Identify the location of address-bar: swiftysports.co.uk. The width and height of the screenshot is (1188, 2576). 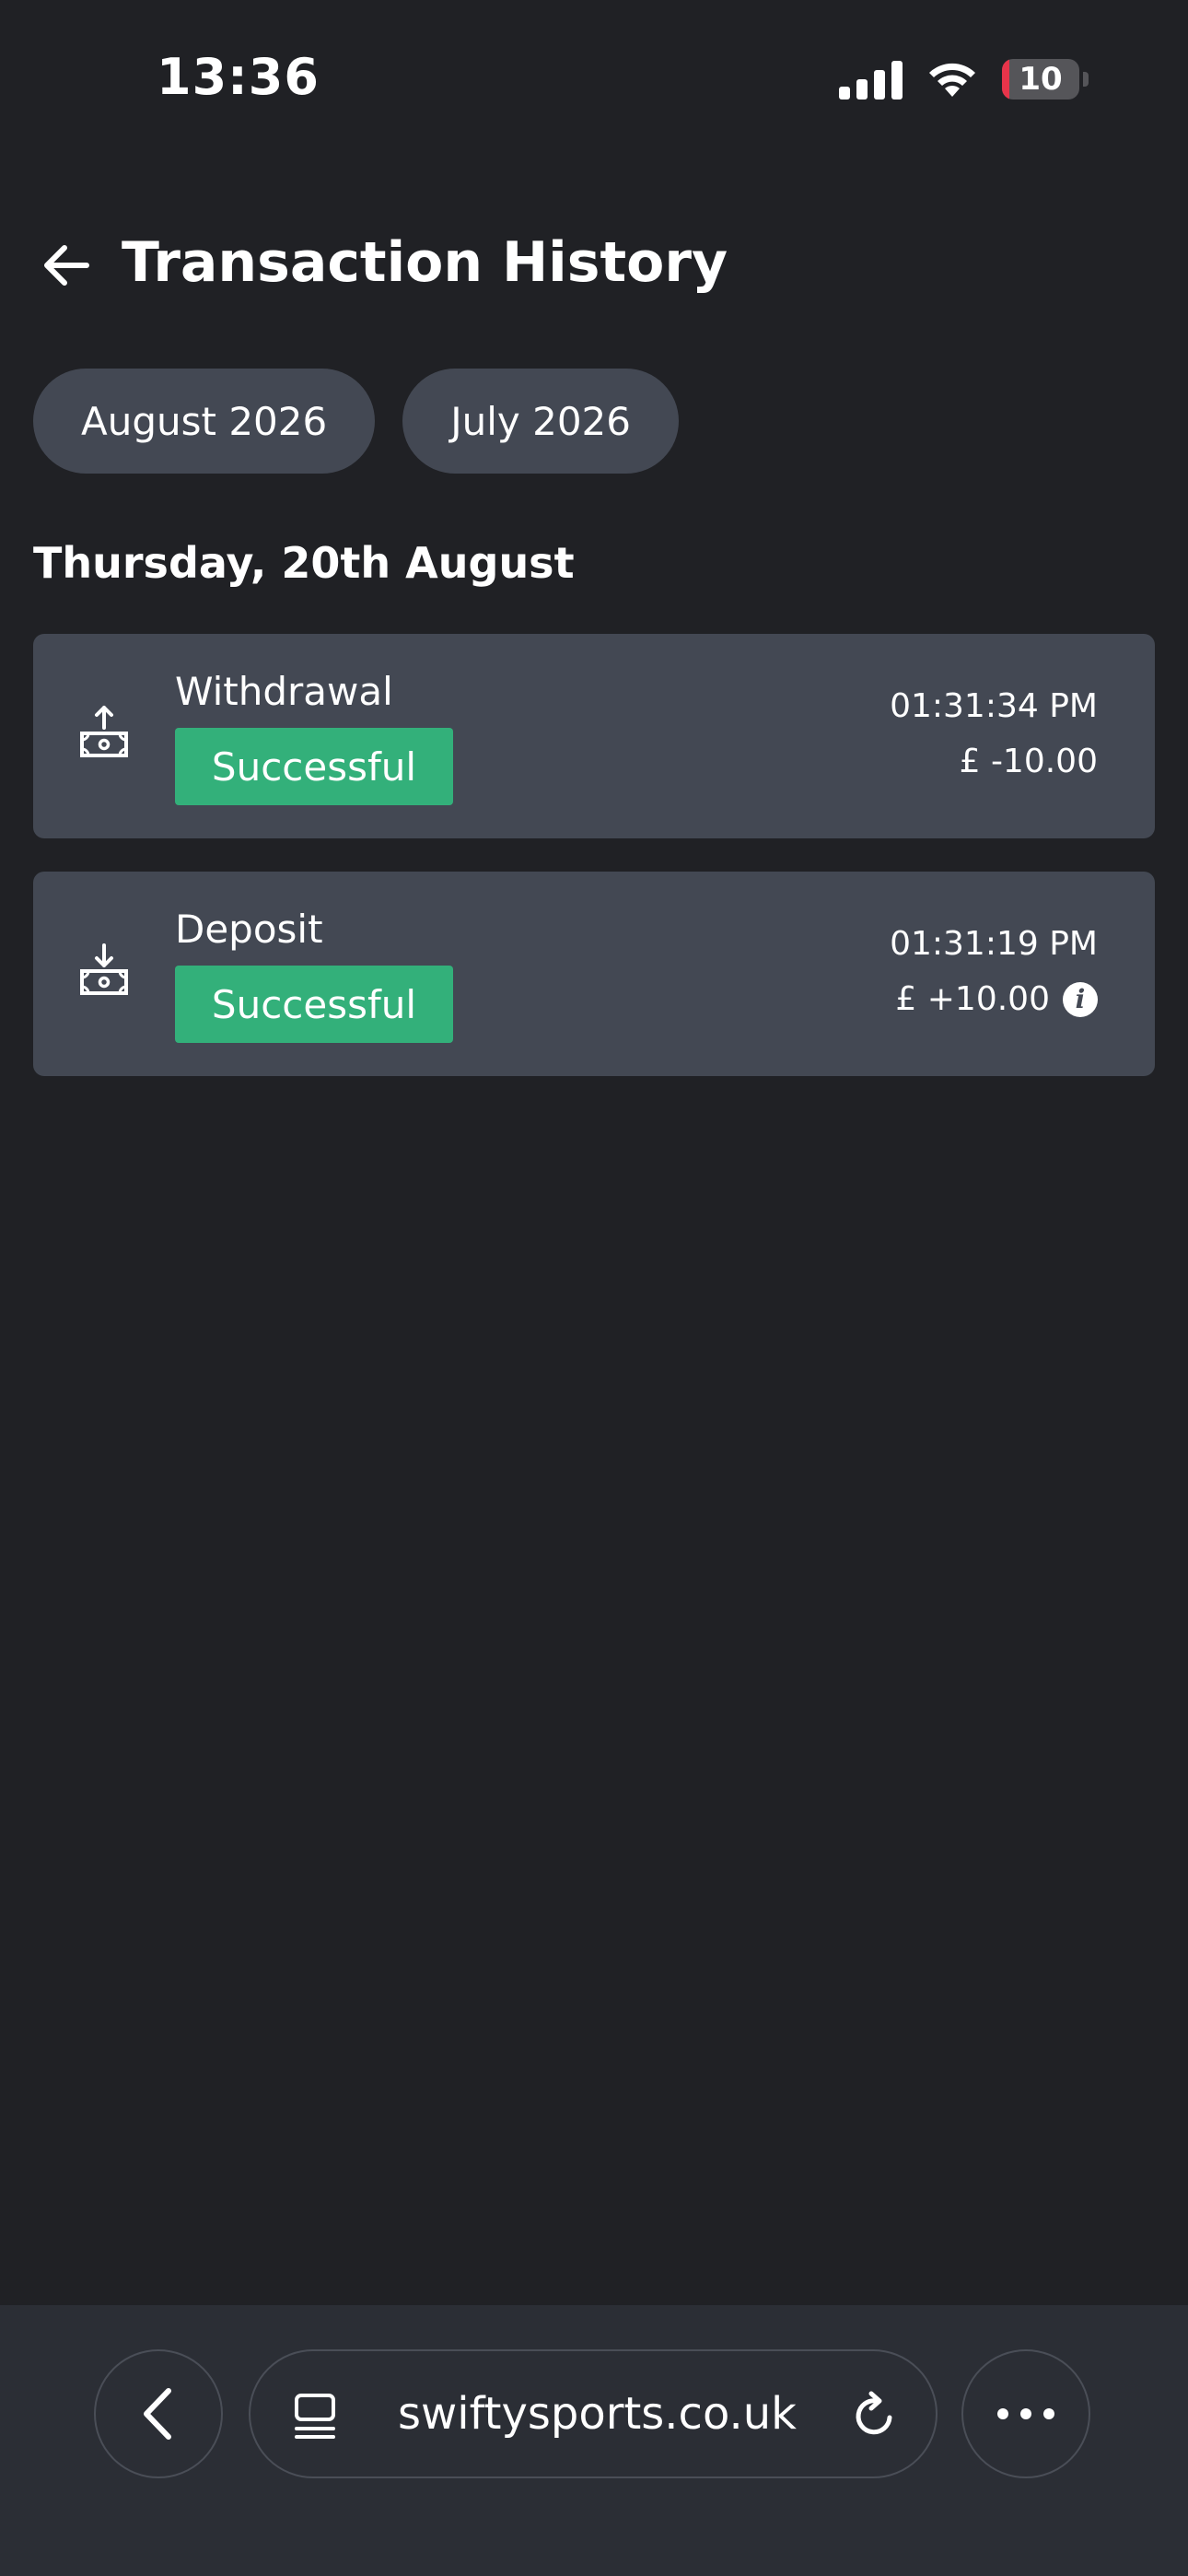
(593, 2413).